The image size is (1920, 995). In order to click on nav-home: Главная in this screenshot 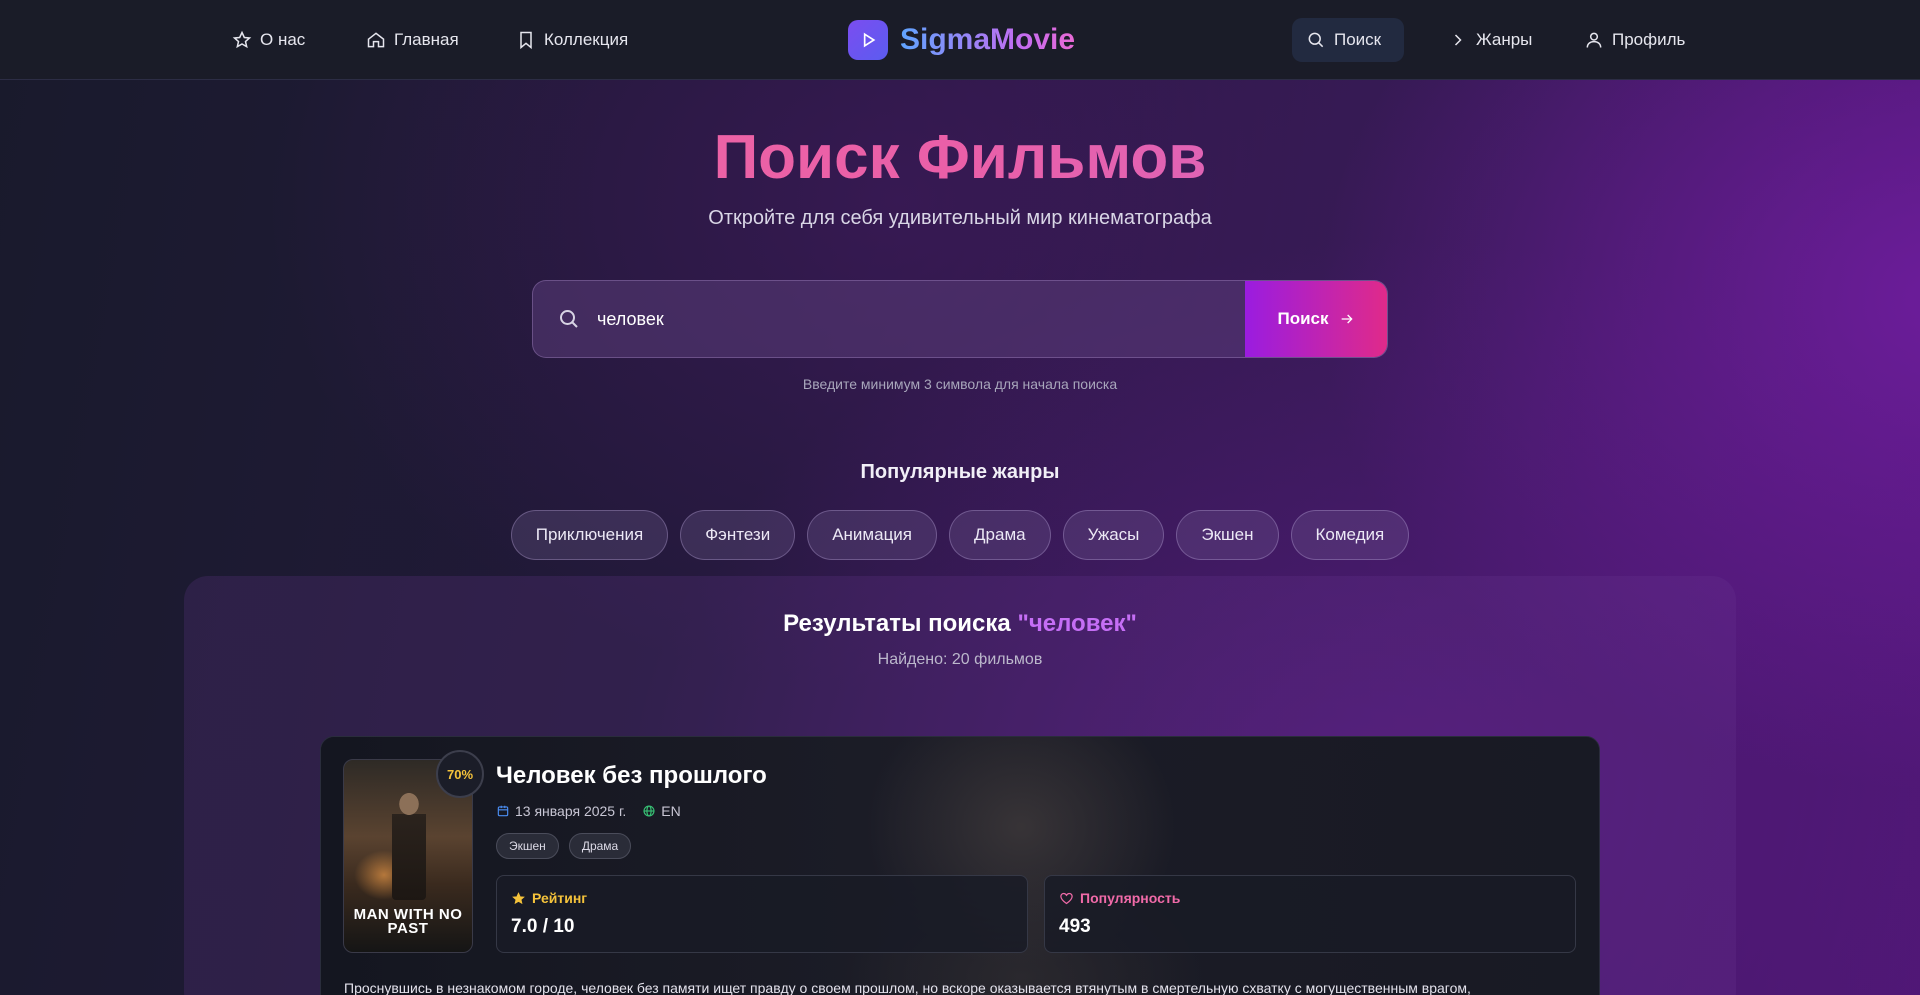, I will do `click(412, 40)`.